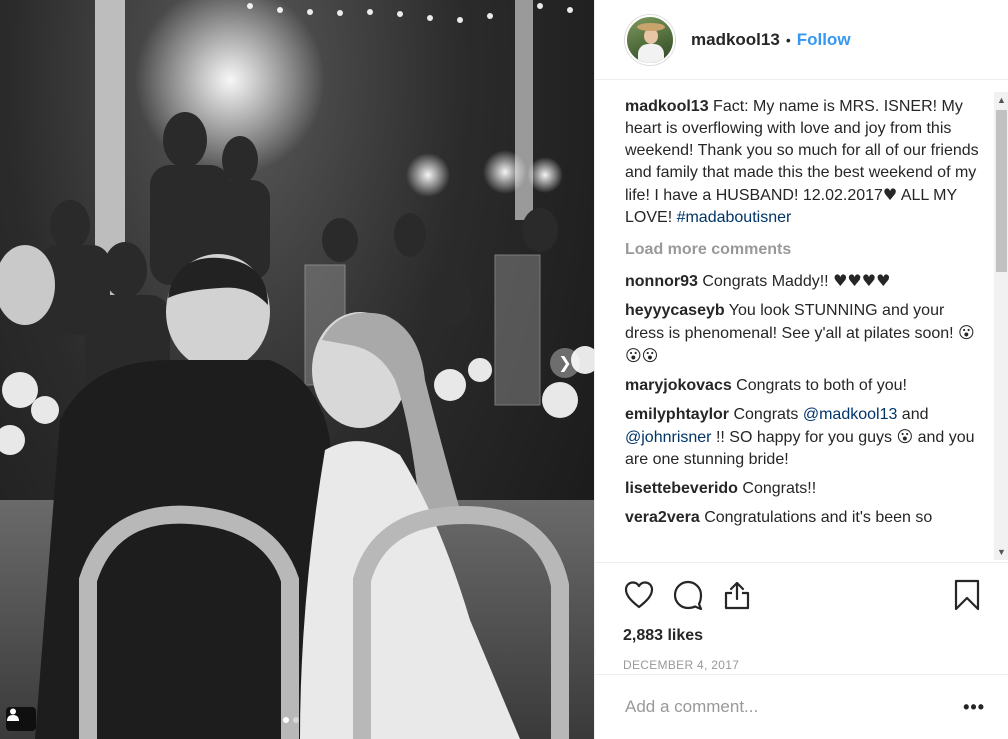 The image size is (1008, 739). I want to click on more-options-icon: •••, so click(974, 707).